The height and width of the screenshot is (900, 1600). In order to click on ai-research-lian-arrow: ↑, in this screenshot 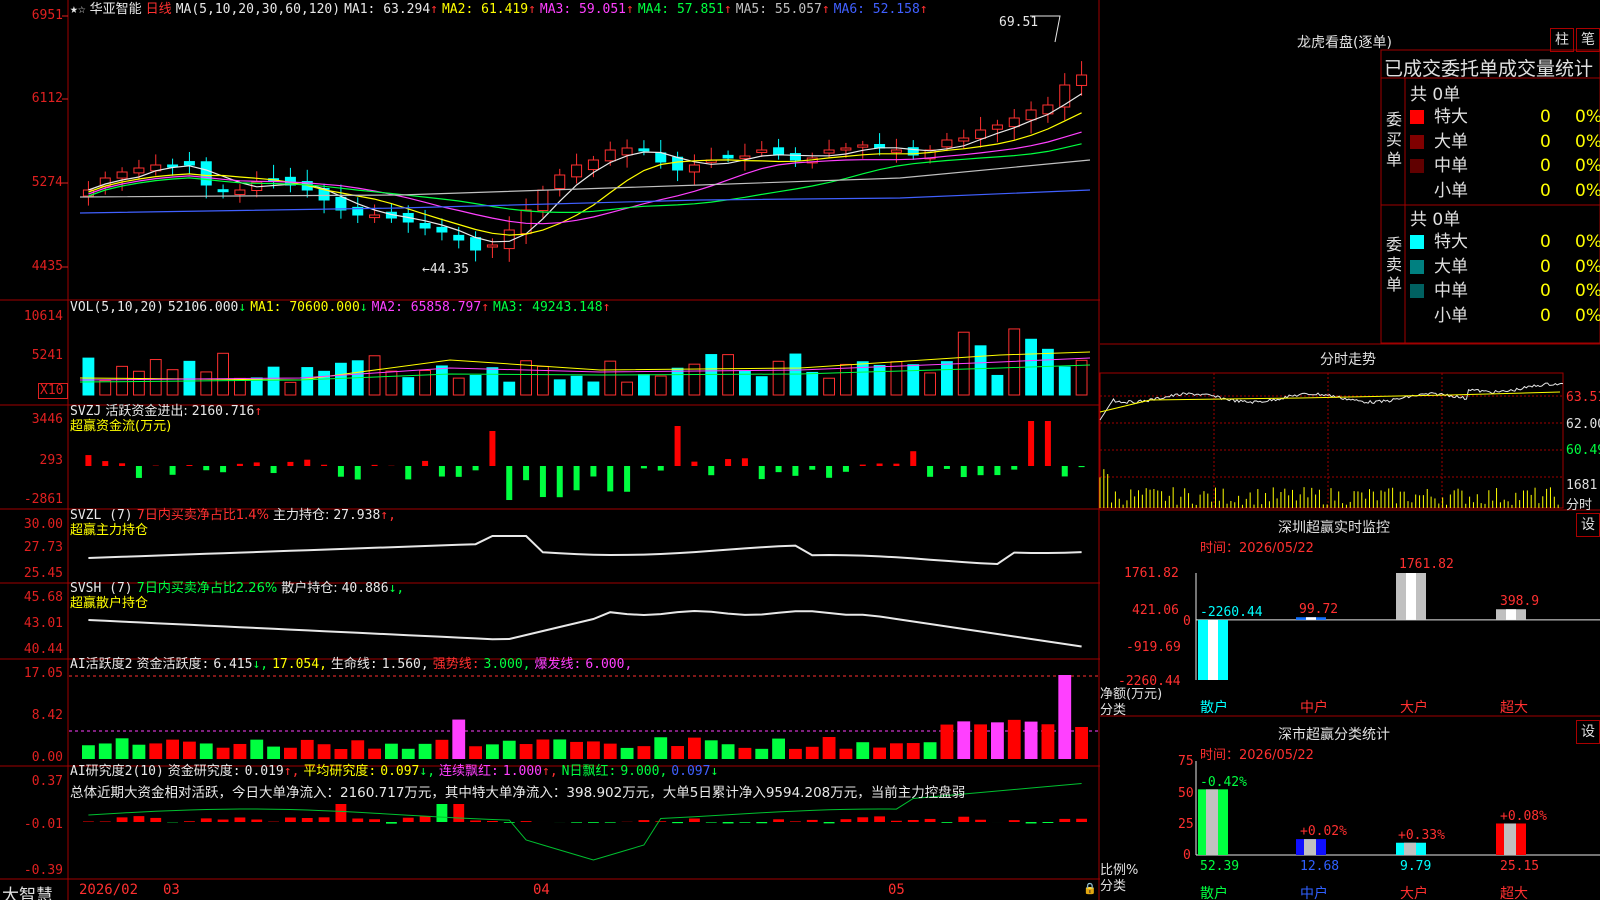, I will do `click(550, 771)`.